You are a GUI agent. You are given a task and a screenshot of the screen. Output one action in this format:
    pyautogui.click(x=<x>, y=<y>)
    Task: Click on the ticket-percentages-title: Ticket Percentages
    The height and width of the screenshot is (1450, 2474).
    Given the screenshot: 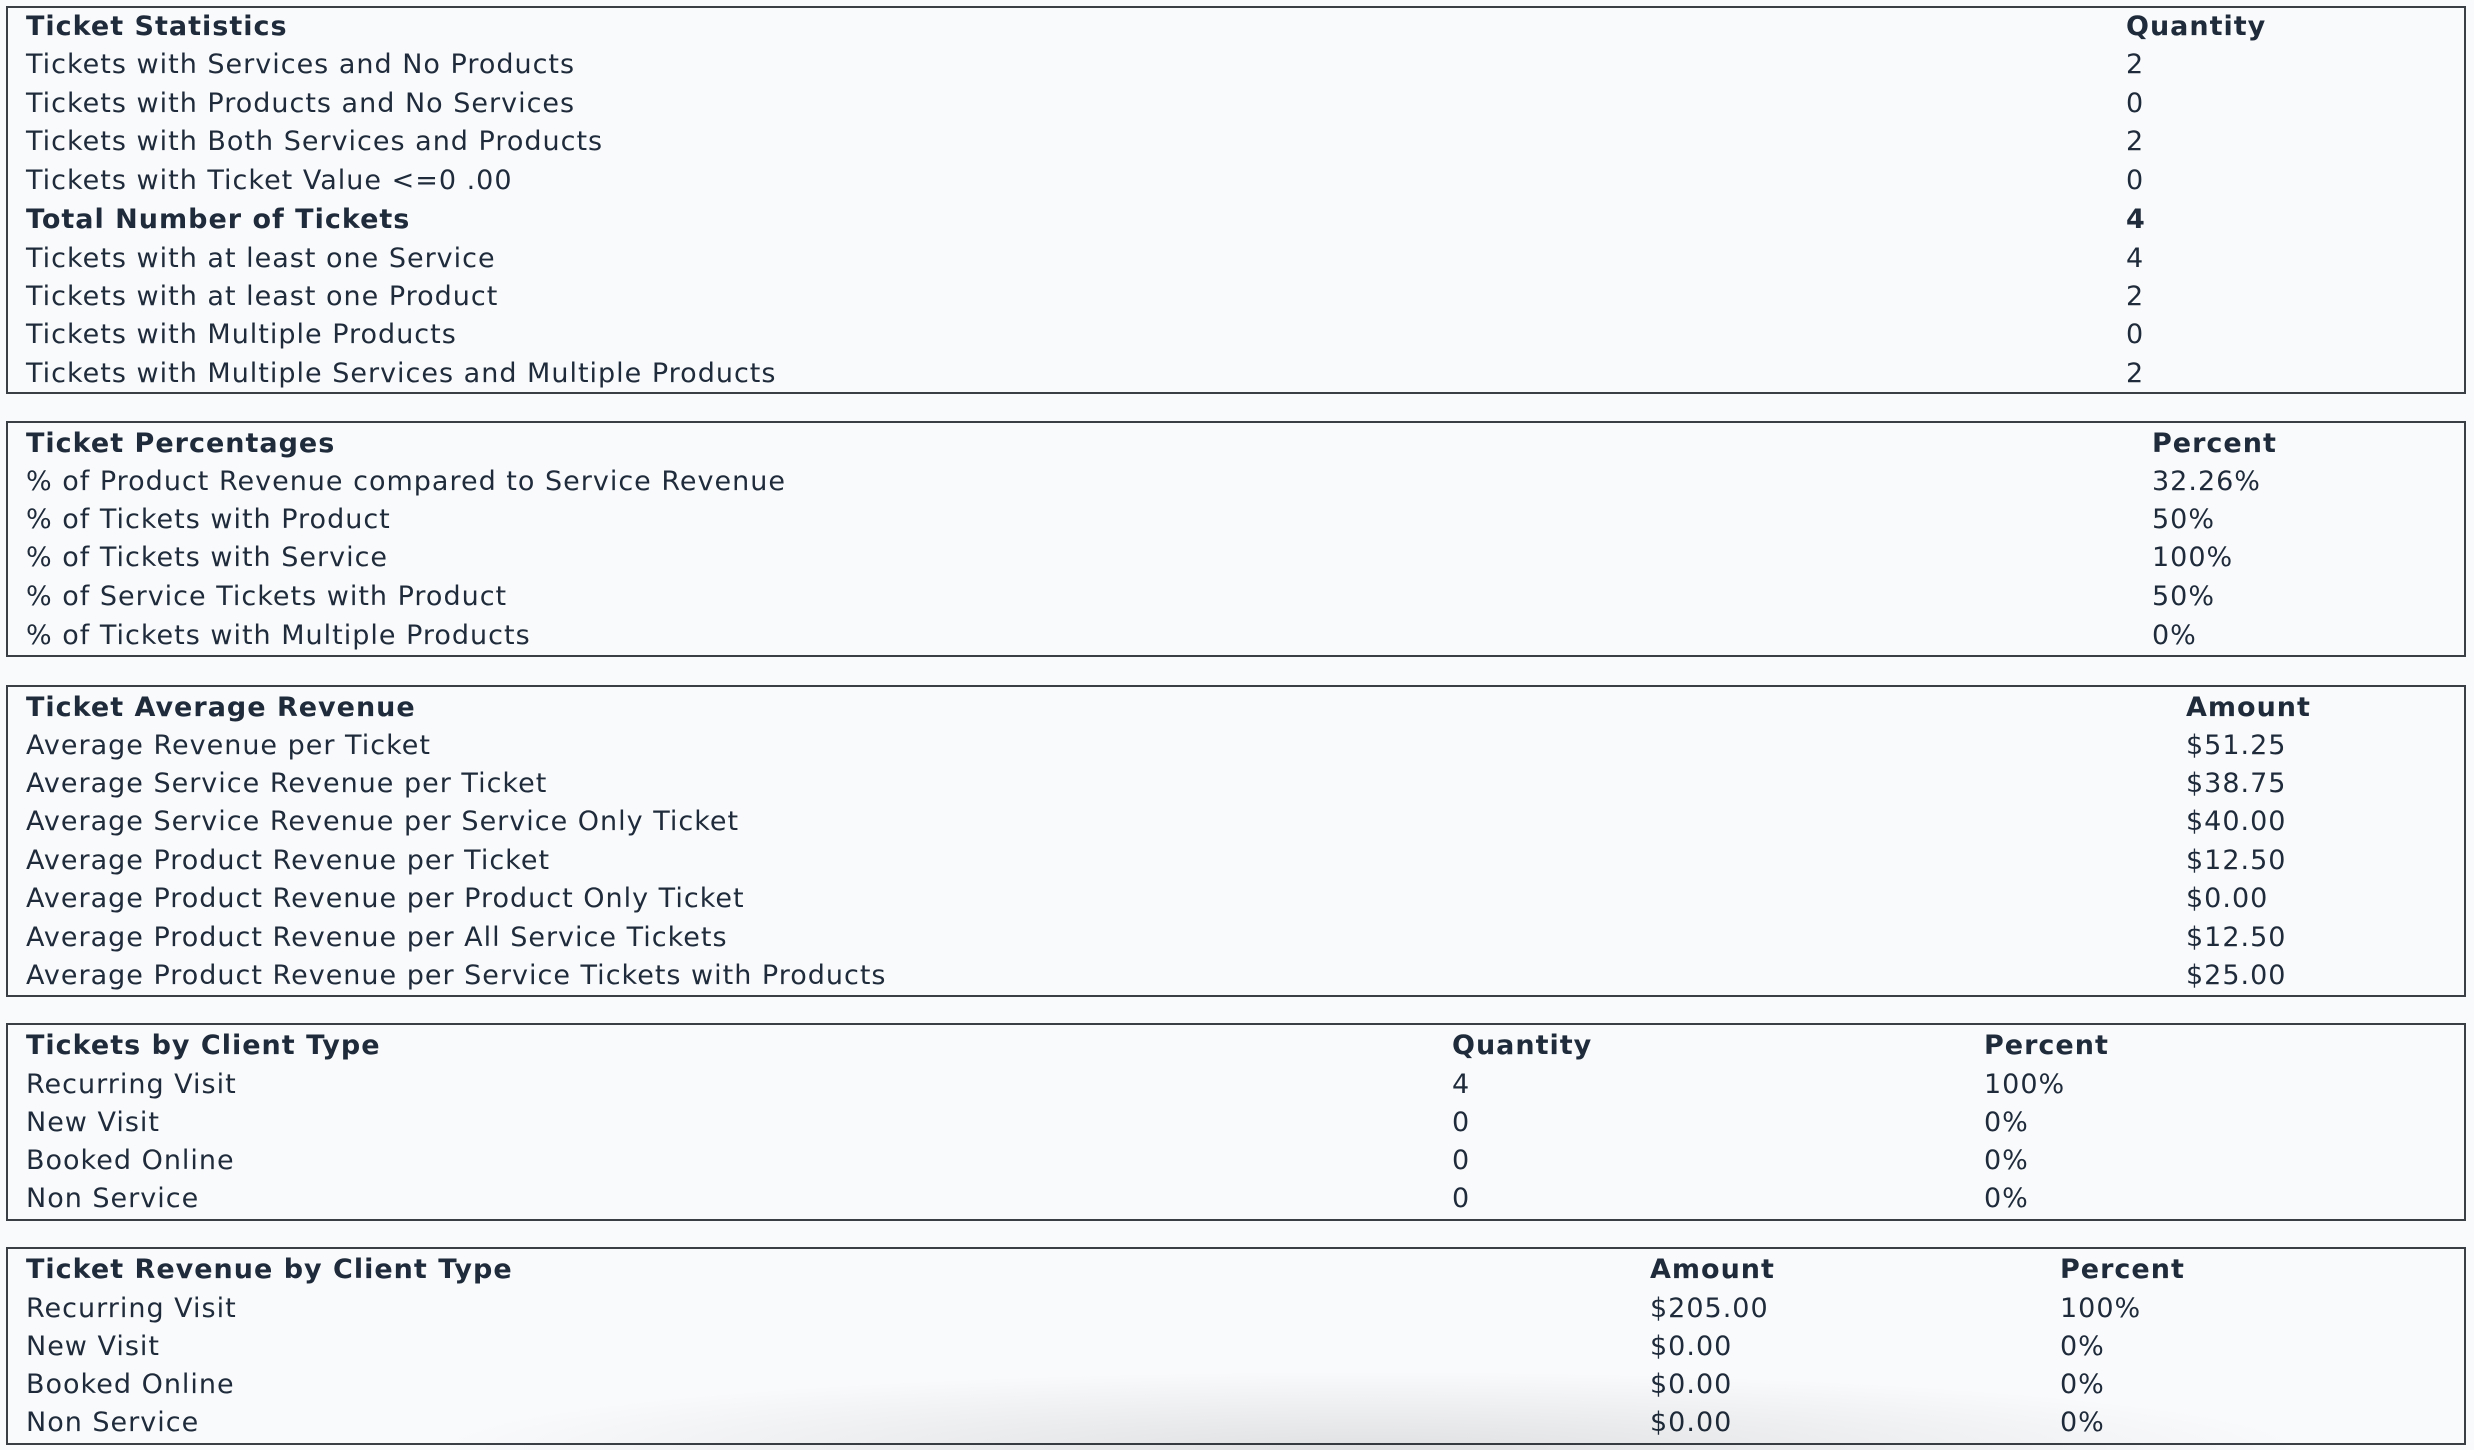 What is the action you would take?
    pyautogui.click(x=181, y=443)
    